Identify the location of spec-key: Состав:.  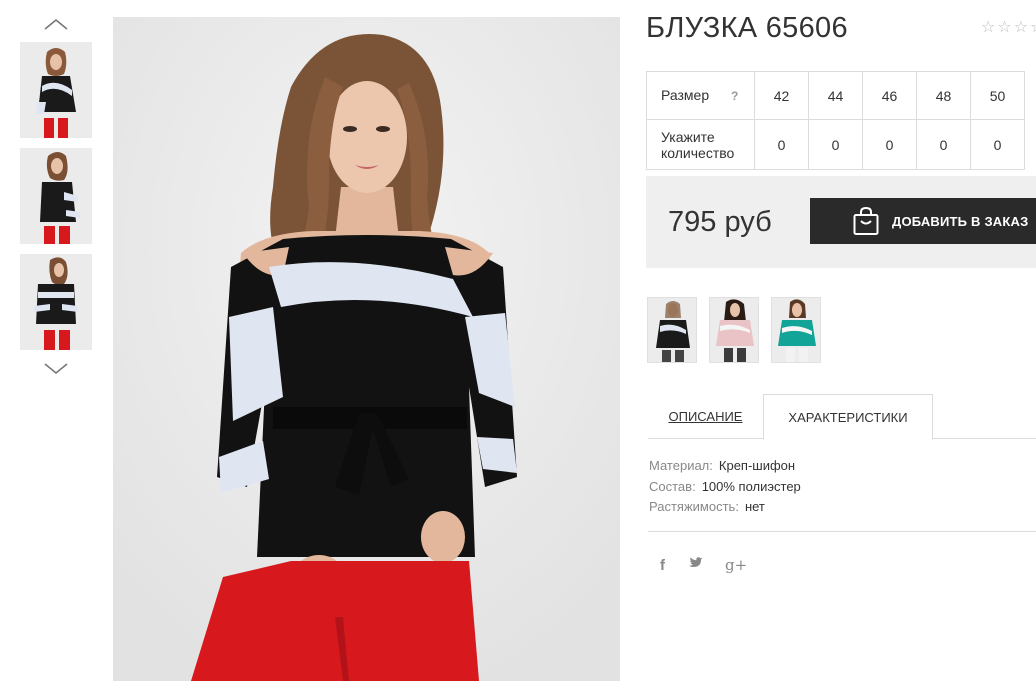
(672, 486).